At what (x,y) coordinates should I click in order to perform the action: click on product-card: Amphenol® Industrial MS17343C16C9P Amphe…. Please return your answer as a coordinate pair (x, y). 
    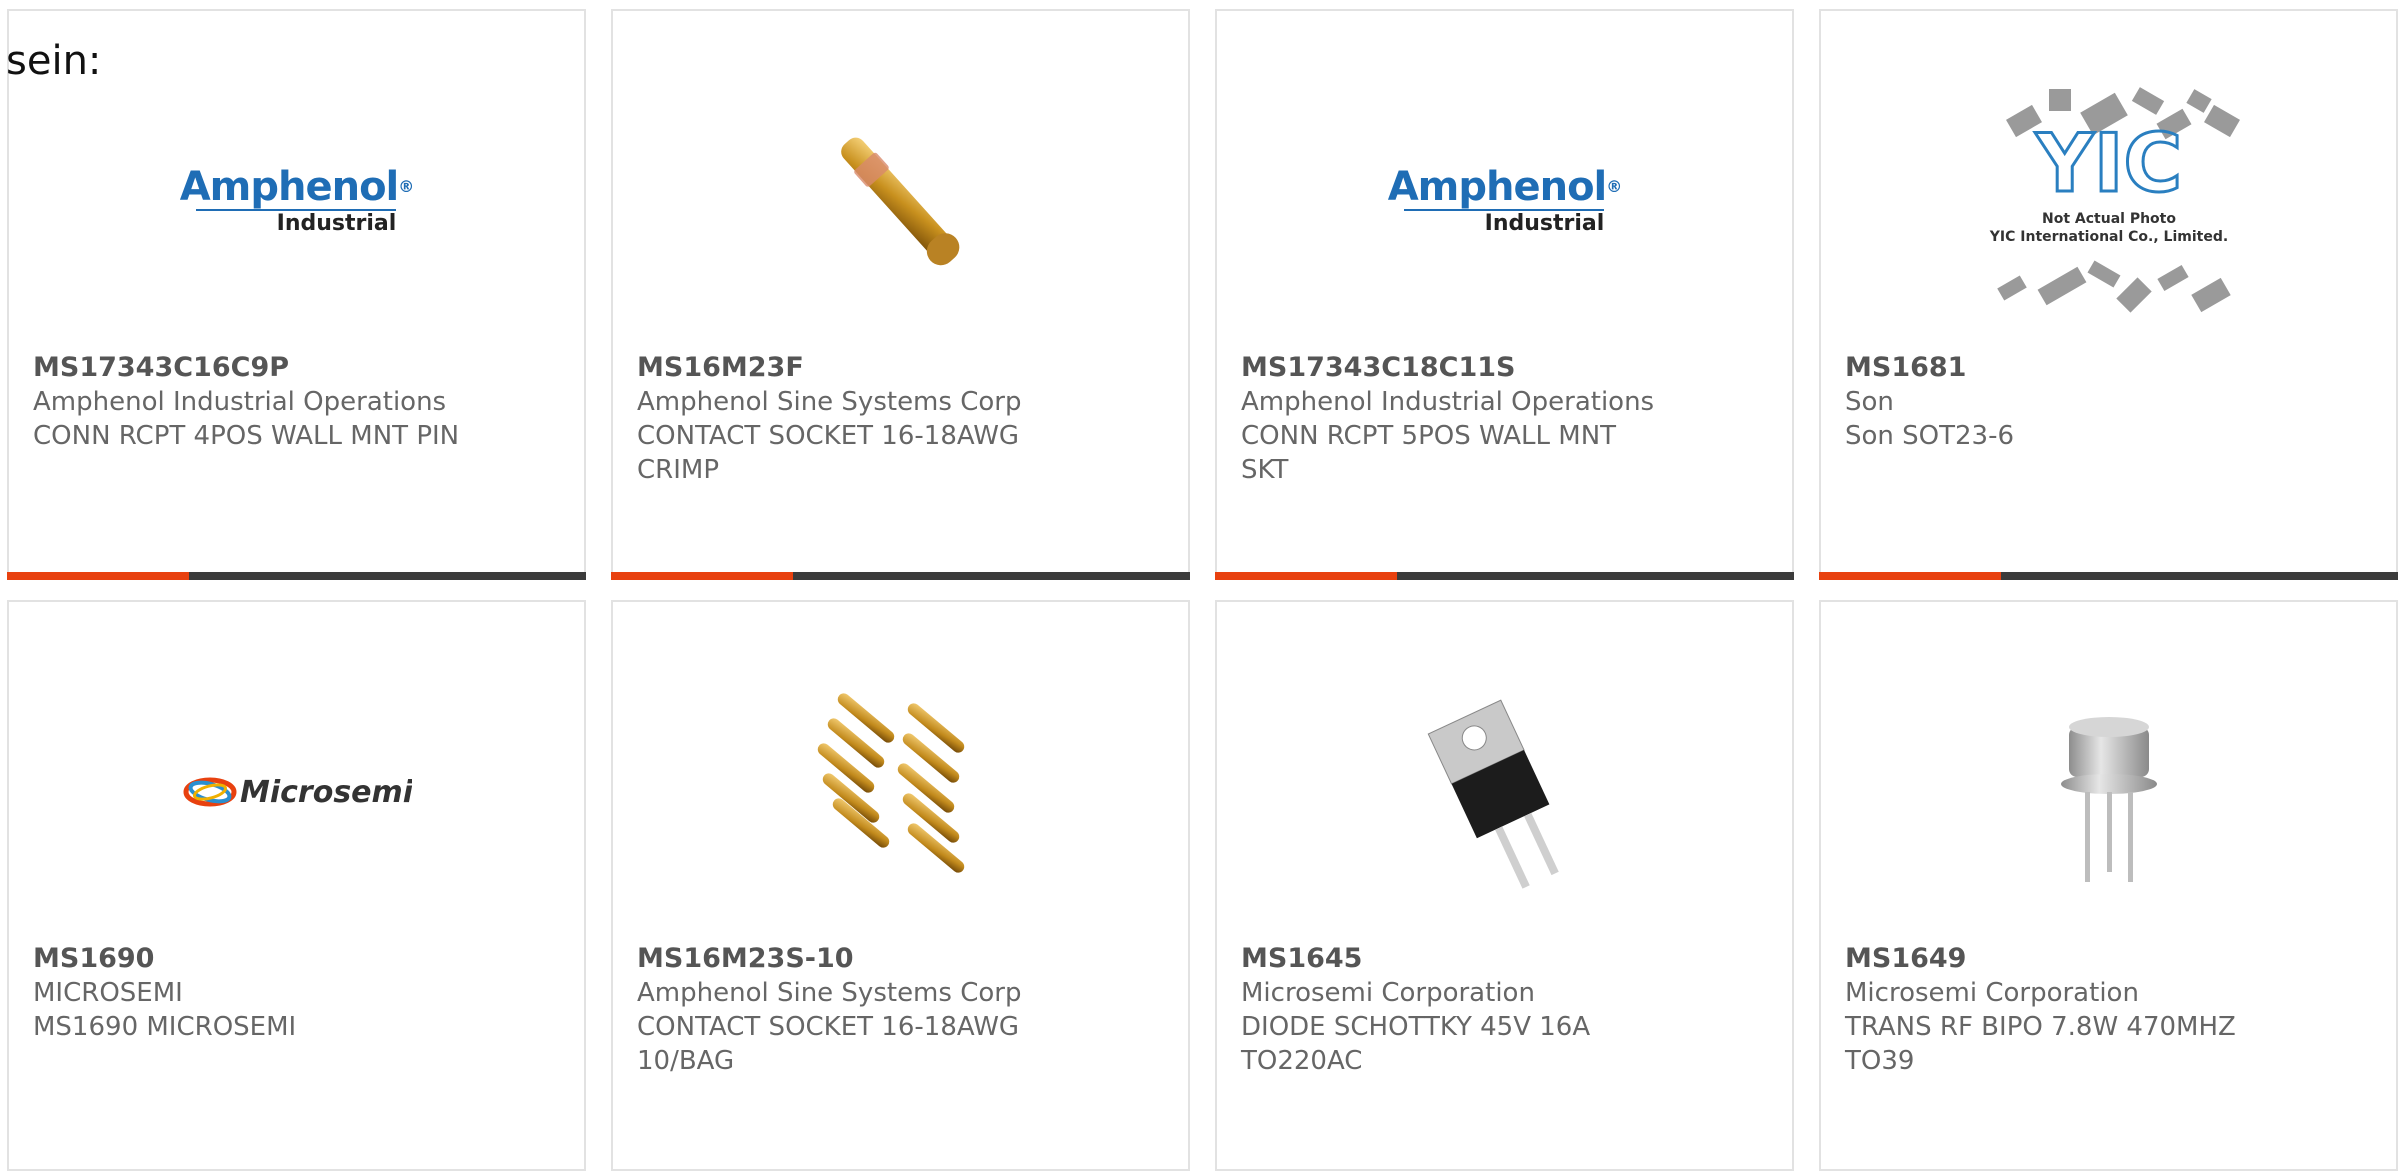
    Looking at the image, I should click on (296, 294).